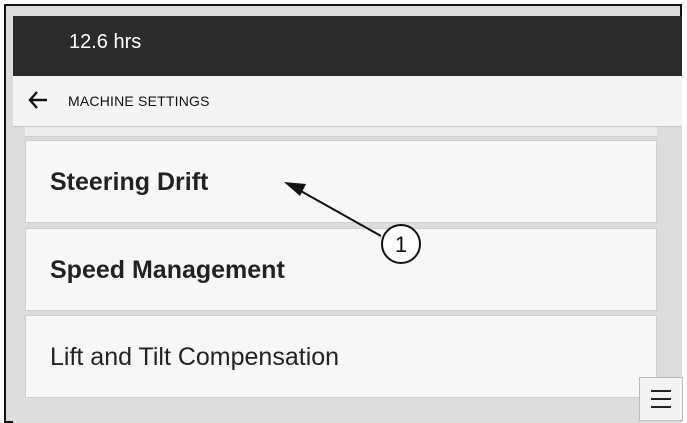 The height and width of the screenshot is (423, 687). What do you see at coordinates (347, 46) in the screenshot?
I see `status-bar: 12.6 hrs` at bounding box center [347, 46].